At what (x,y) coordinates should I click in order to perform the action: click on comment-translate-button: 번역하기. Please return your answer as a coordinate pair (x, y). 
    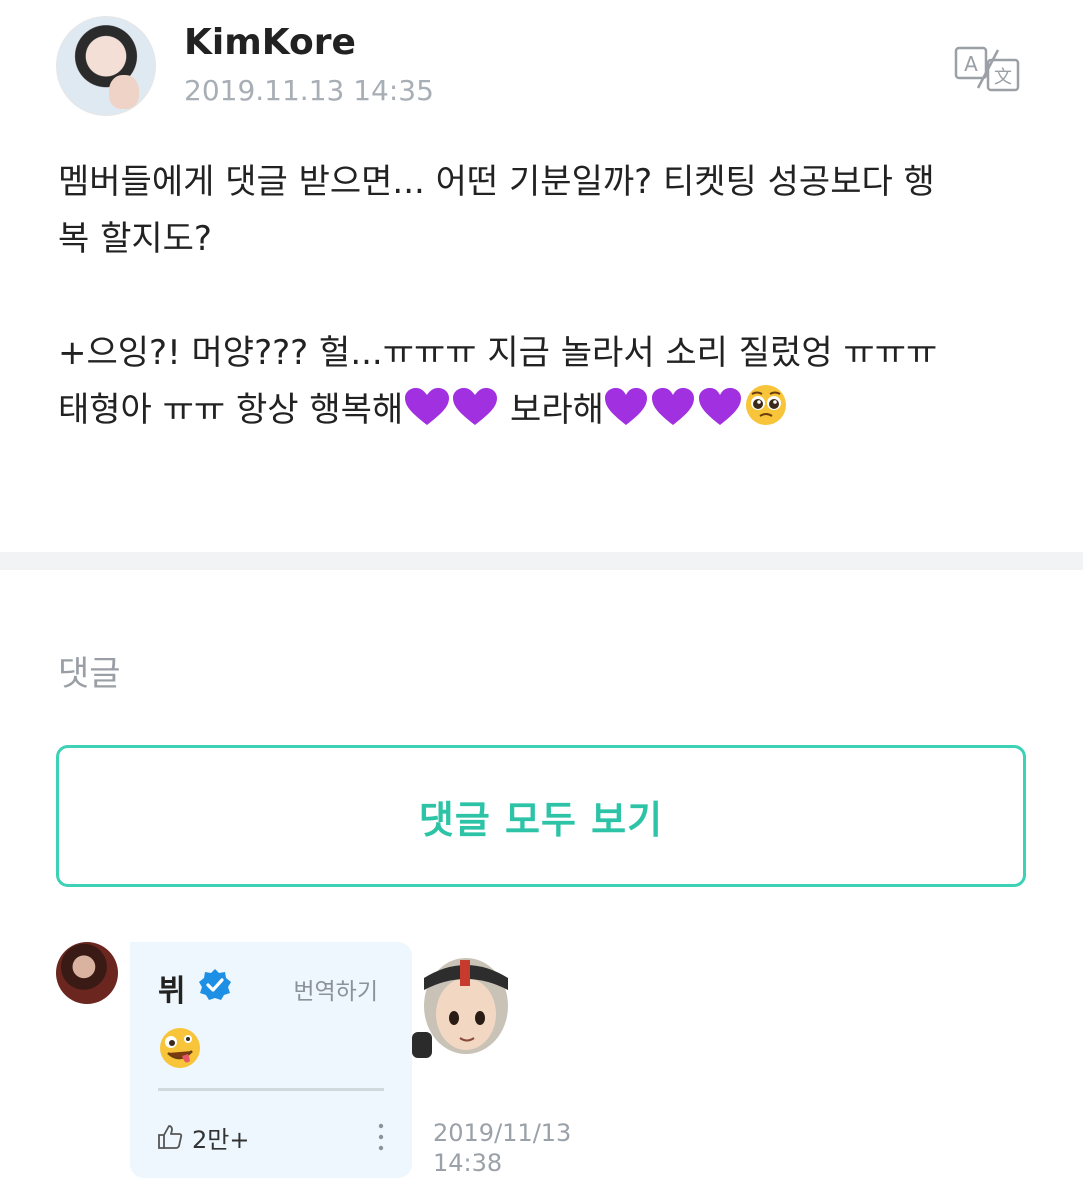
    Looking at the image, I should click on (335, 989).